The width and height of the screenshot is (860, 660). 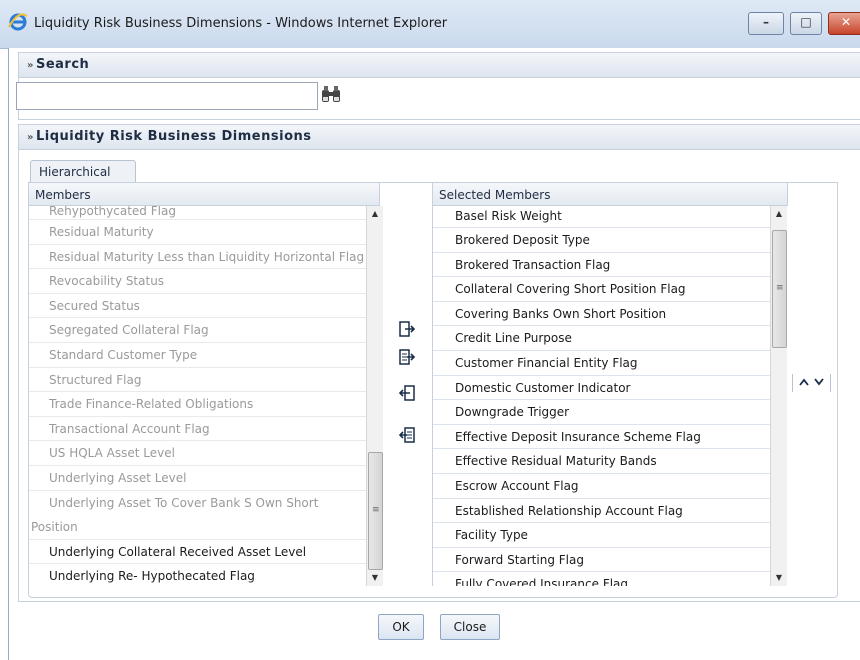 I want to click on ok-button: OK, so click(x=401, y=627).